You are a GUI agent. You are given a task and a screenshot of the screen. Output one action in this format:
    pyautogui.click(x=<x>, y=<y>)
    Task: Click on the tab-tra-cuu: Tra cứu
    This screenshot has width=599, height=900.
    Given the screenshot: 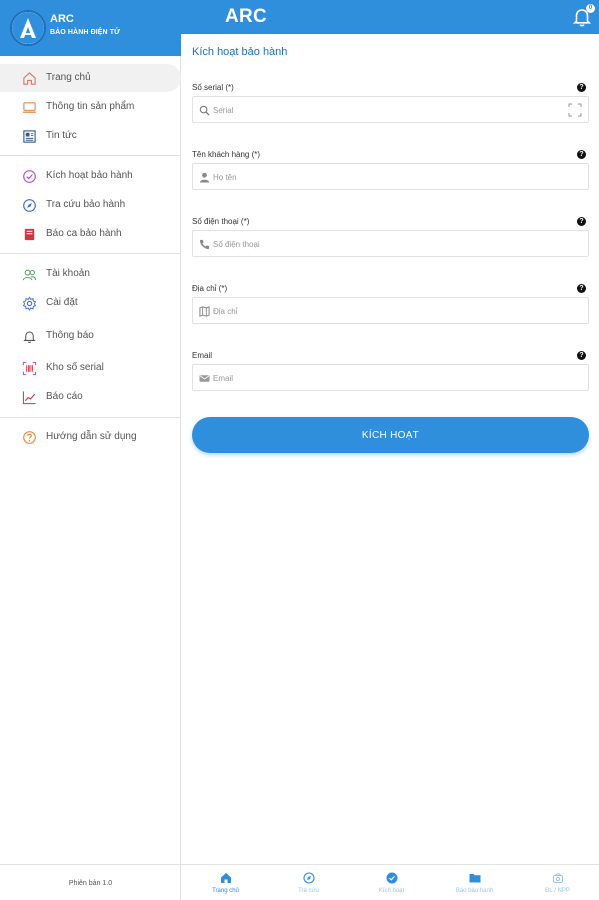 What is the action you would take?
    pyautogui.click(x=308, y=882)
    